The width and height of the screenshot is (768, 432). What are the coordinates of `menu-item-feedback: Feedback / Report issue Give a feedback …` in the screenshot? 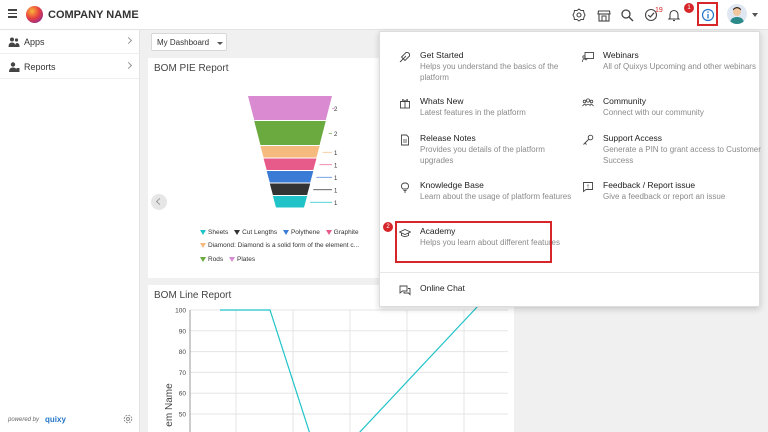 It's located at (672, 200).